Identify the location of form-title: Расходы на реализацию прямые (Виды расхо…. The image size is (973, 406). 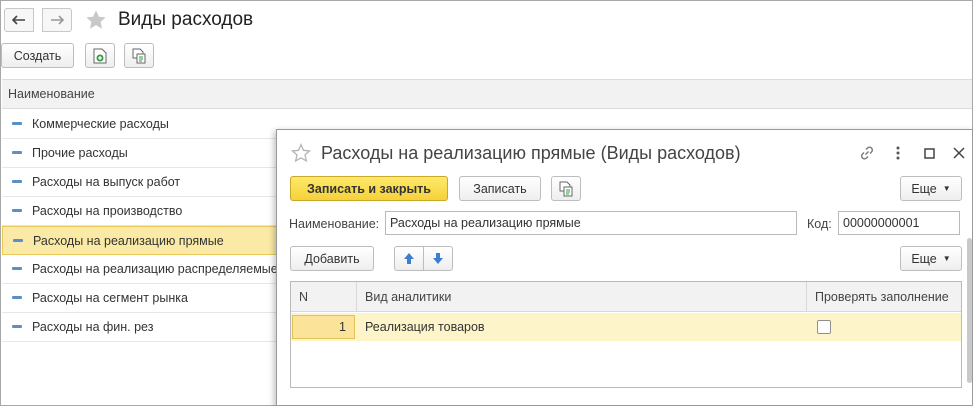
(531, 153).